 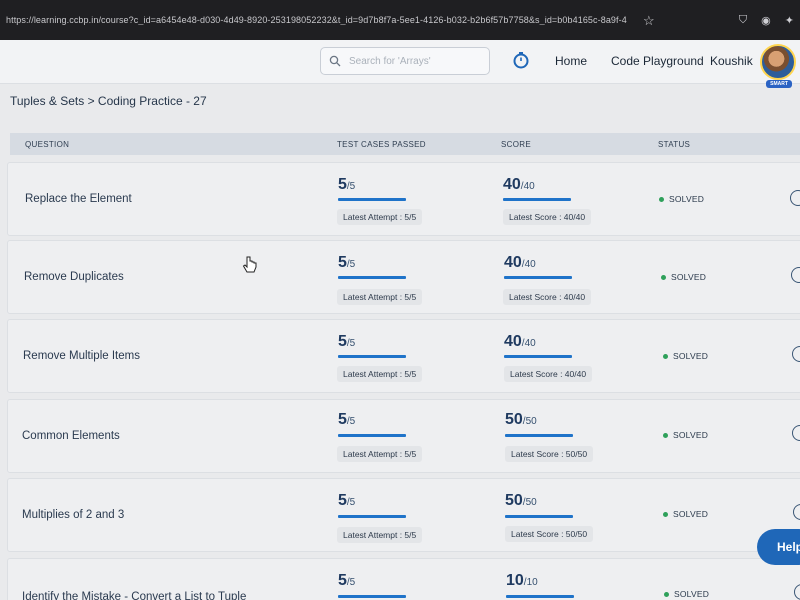 What do you see at coordinates (743, 20) in the screenshot?
I see `shield-icon: ⛉` at bounding box center [743, 20].